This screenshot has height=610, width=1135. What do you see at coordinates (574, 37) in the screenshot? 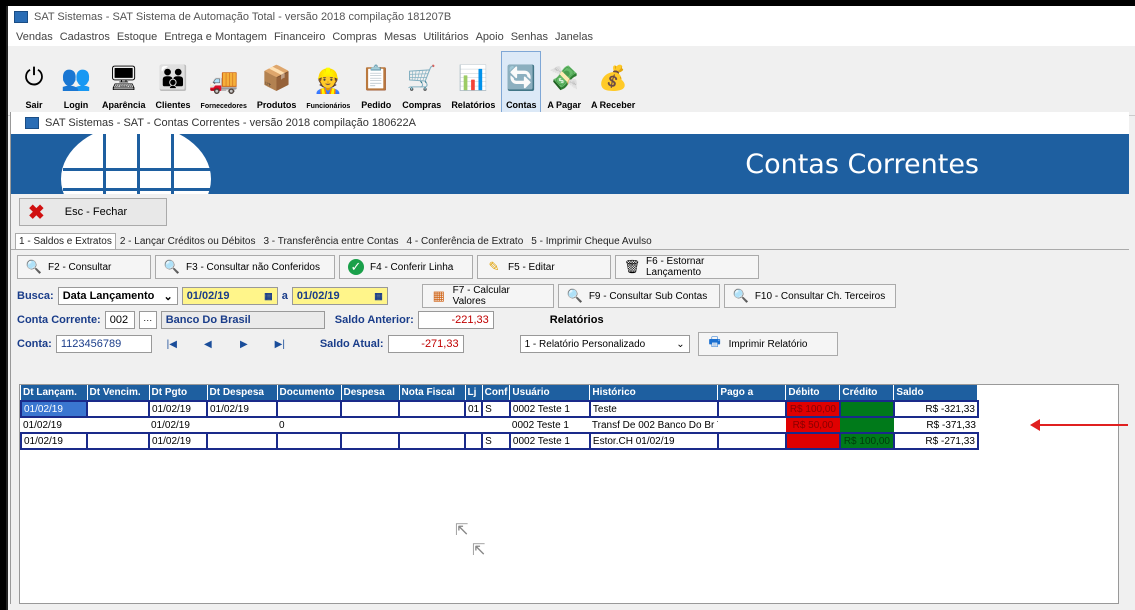
I see `menu-janelas: Janelas` at bounding box center [574, 37].